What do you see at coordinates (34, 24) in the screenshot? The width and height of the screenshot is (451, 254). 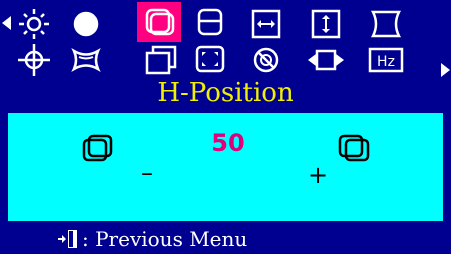 I see `brightness-icon` at bounding box center [34, 24].